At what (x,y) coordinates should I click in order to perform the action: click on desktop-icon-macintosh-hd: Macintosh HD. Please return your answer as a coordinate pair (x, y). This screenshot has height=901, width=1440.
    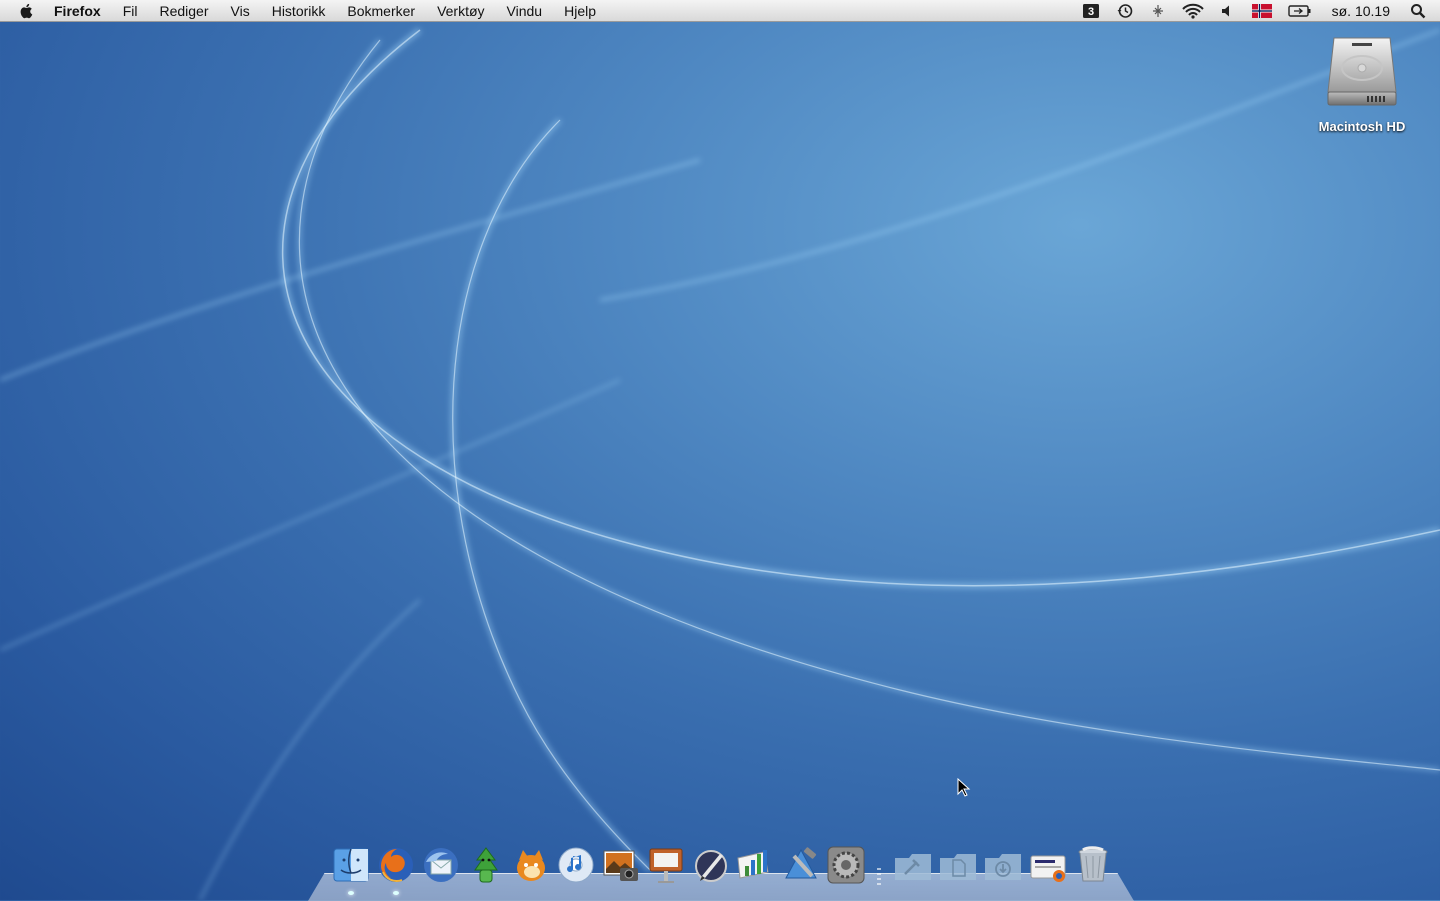
    Looking at the image, I should click on (1362, 84).